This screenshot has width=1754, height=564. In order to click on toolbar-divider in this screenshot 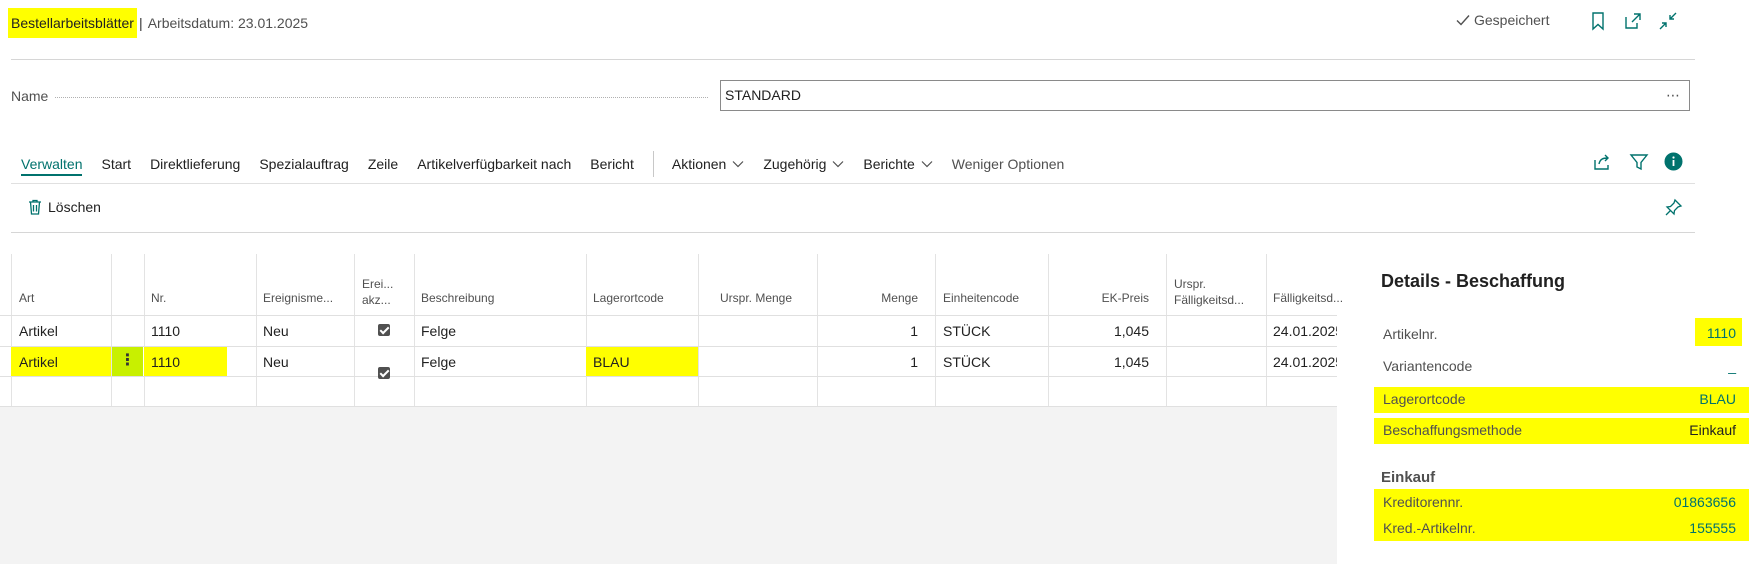, I will do `click(853, 232)`.